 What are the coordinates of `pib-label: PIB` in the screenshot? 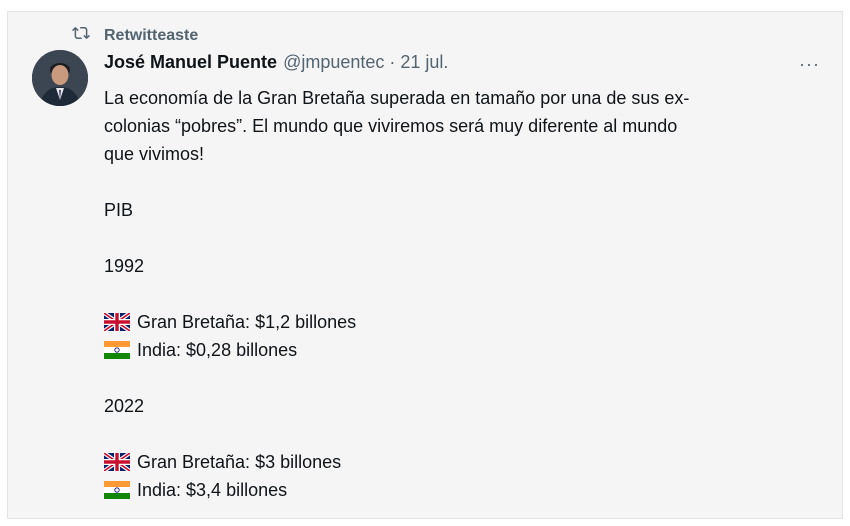 It's located at (119, 210).